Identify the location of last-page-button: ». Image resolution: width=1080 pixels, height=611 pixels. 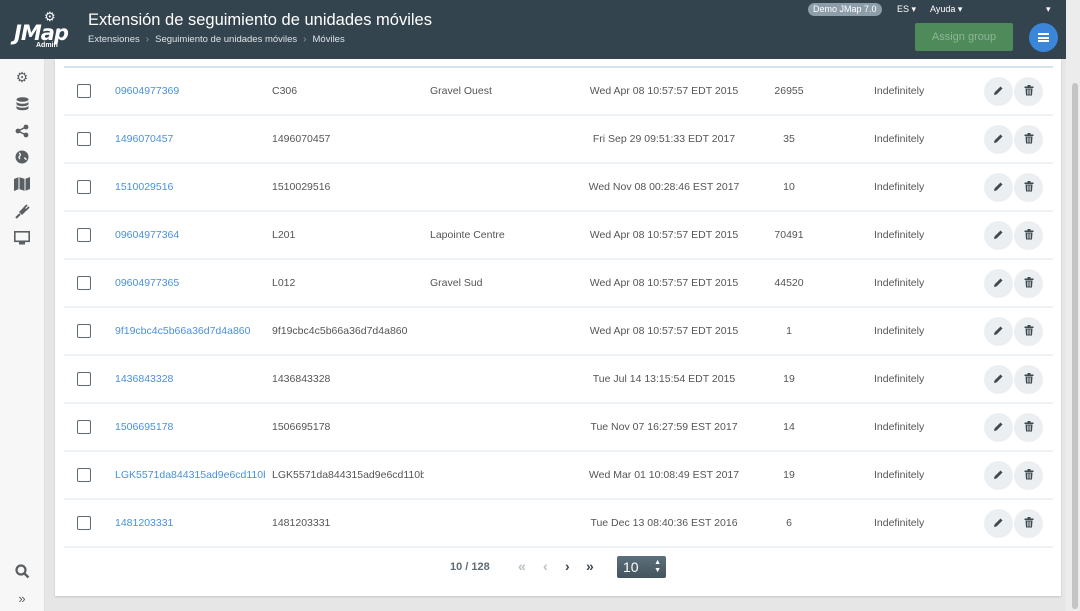
(590, 566).